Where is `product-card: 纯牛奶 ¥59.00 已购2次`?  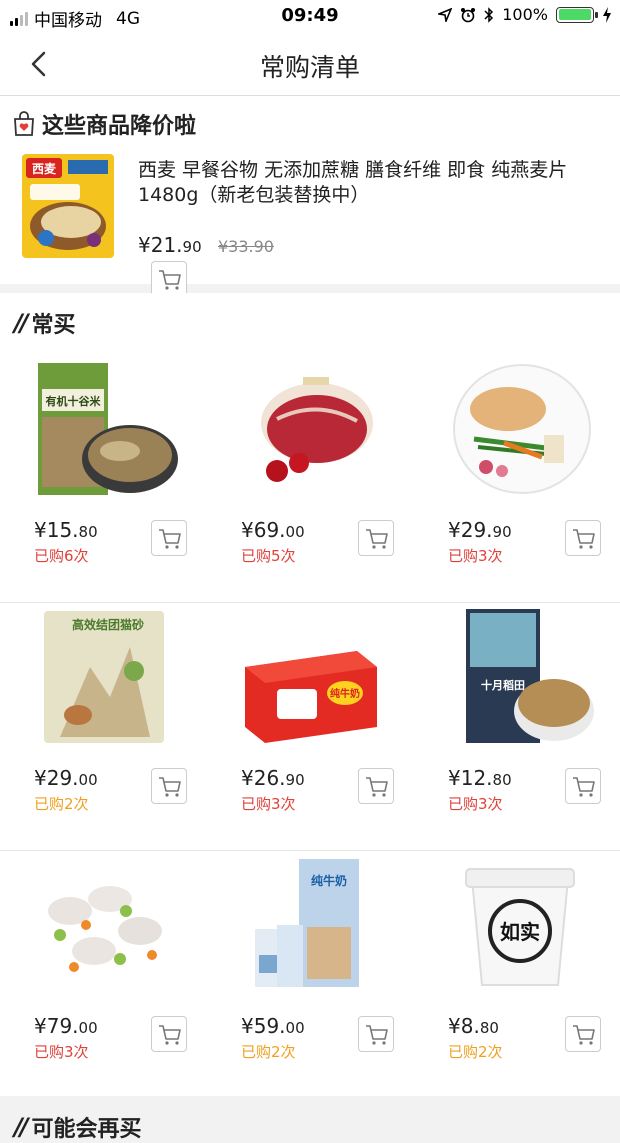 product-card: 纯牛奶 ¥59.00 已购2次 is located at coordinates (310, 974).